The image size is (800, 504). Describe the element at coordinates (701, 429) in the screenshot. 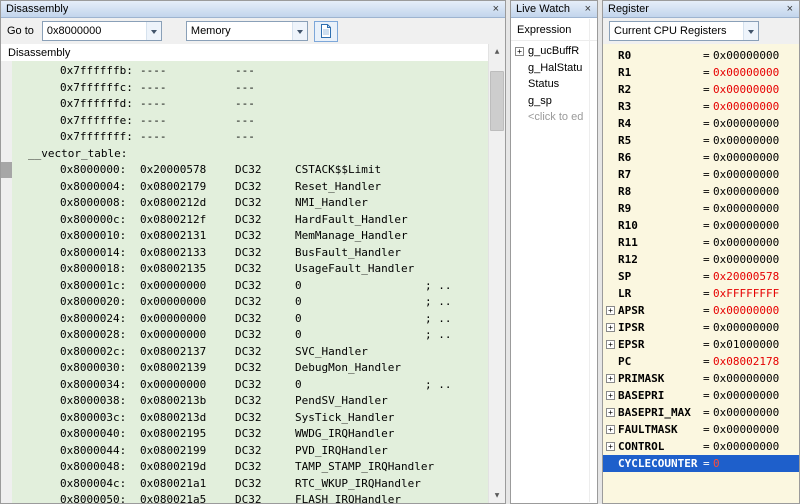

I see `register-row: + FAULTMASK = 0x00000000` at that location.